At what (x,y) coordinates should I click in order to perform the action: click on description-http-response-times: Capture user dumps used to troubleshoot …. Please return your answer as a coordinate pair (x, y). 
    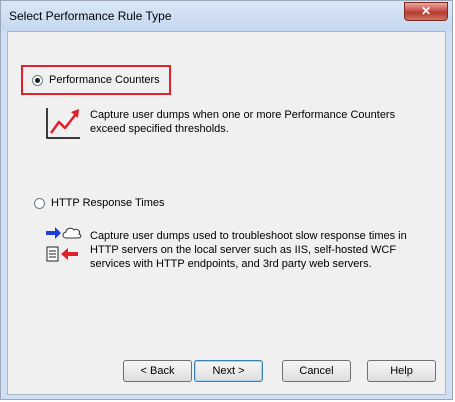
    Looking at the image, I should click on (248, 250).